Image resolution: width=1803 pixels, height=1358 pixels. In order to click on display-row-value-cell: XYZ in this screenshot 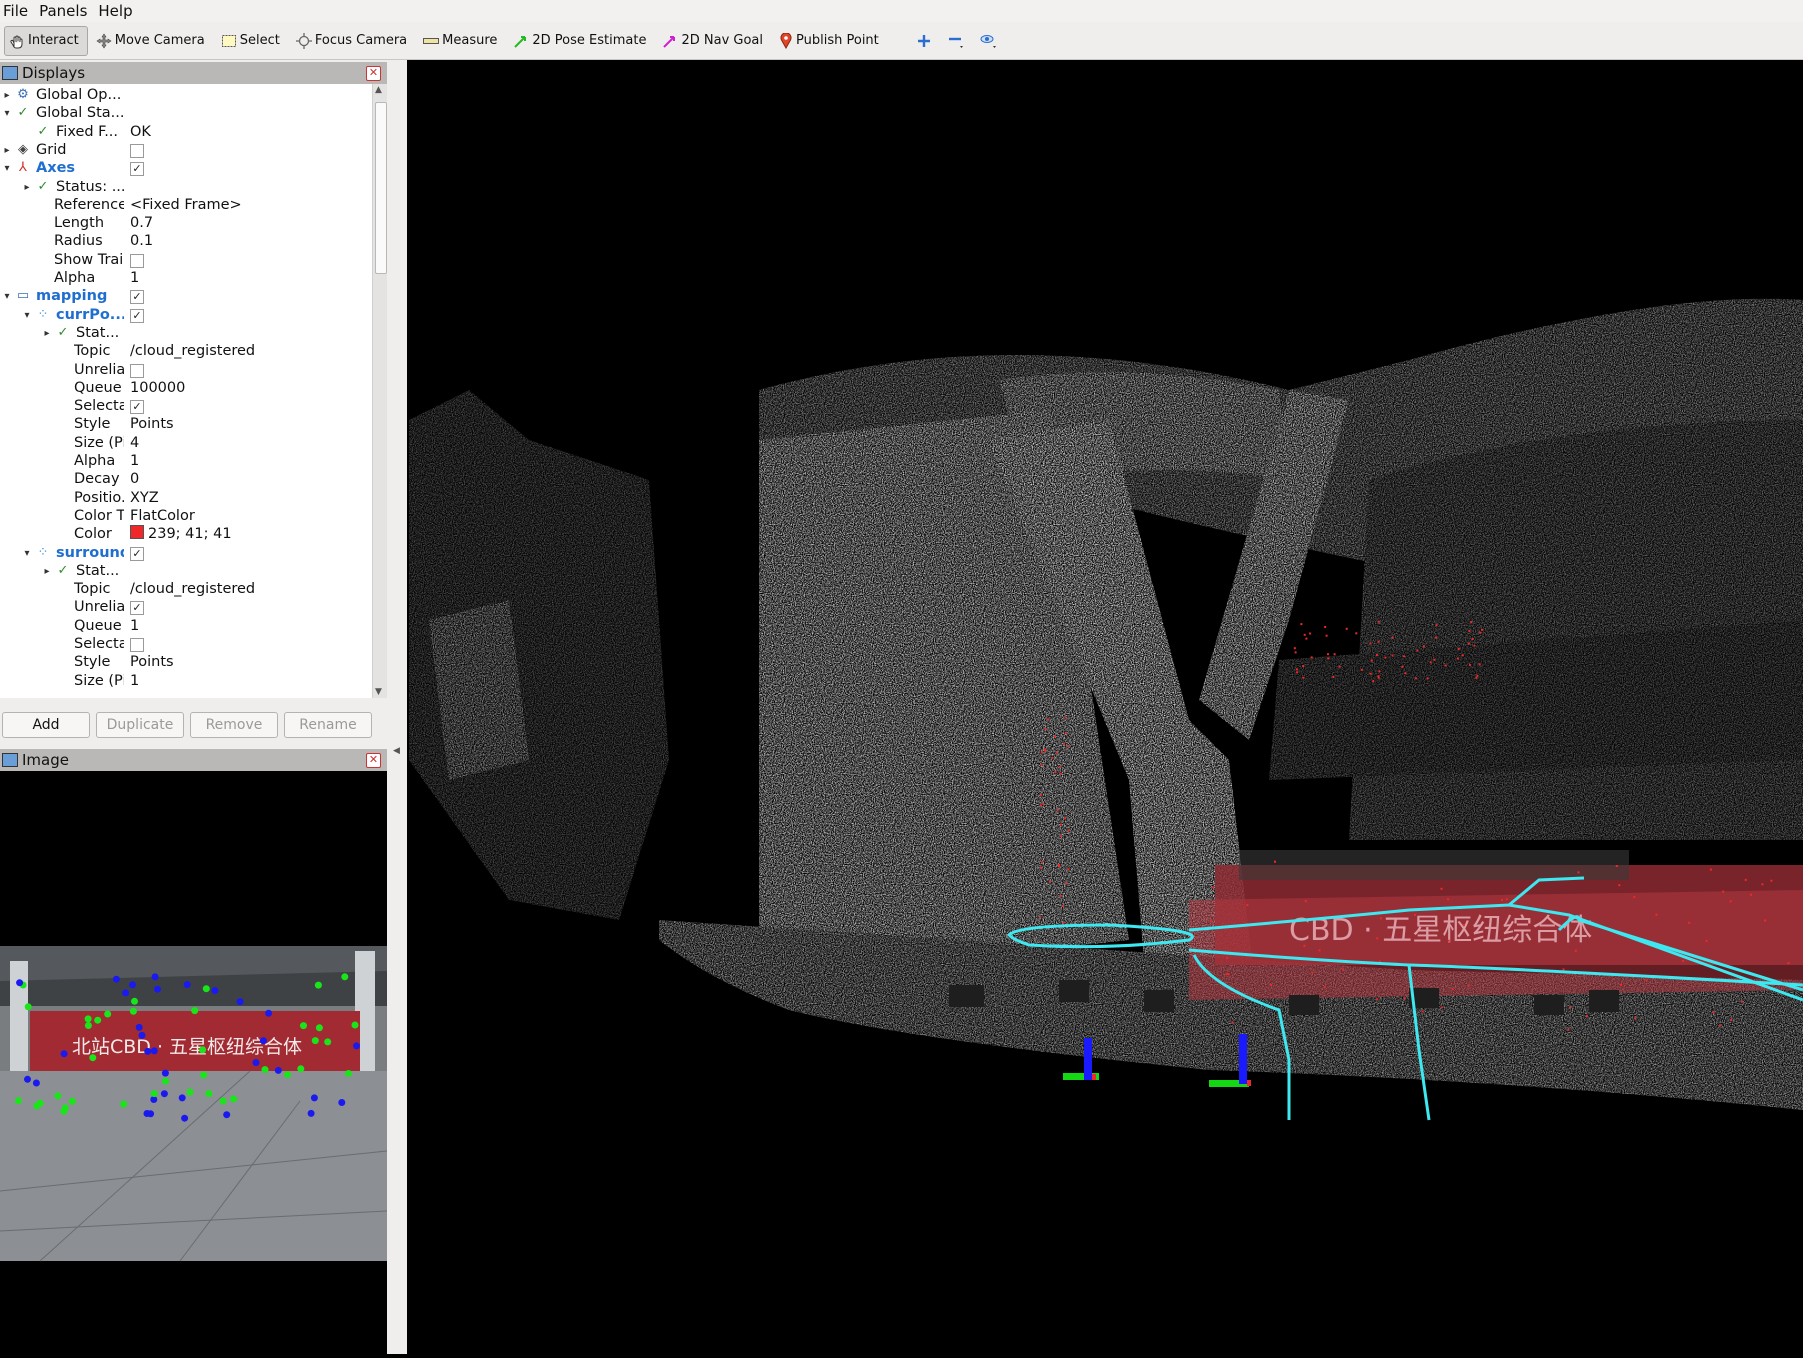, I will do `click(144, 498)`.